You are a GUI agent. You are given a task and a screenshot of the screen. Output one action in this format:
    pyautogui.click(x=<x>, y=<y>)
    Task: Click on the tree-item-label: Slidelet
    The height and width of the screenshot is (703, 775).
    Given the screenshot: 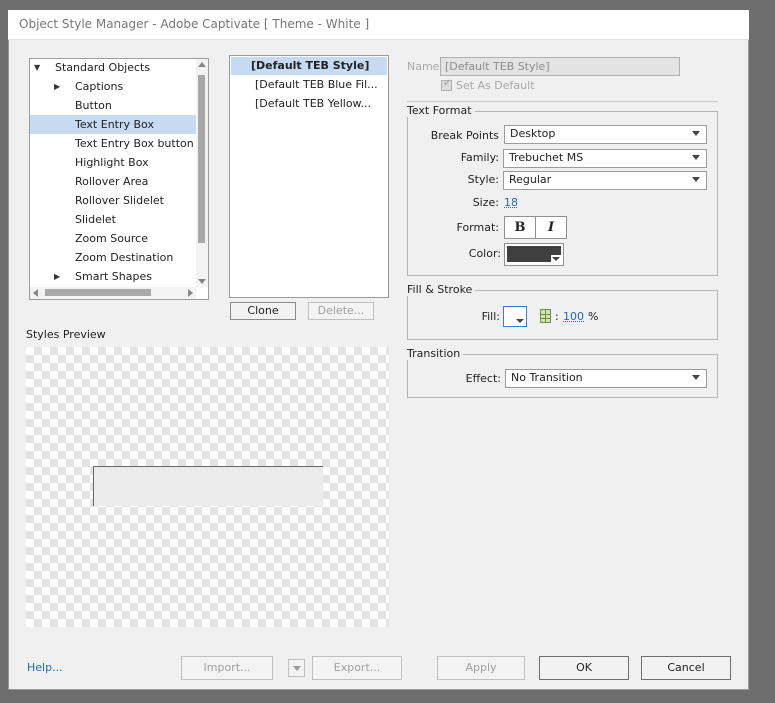 What is the action you would take?
    pyautogui.click(x=95, y=219)
    